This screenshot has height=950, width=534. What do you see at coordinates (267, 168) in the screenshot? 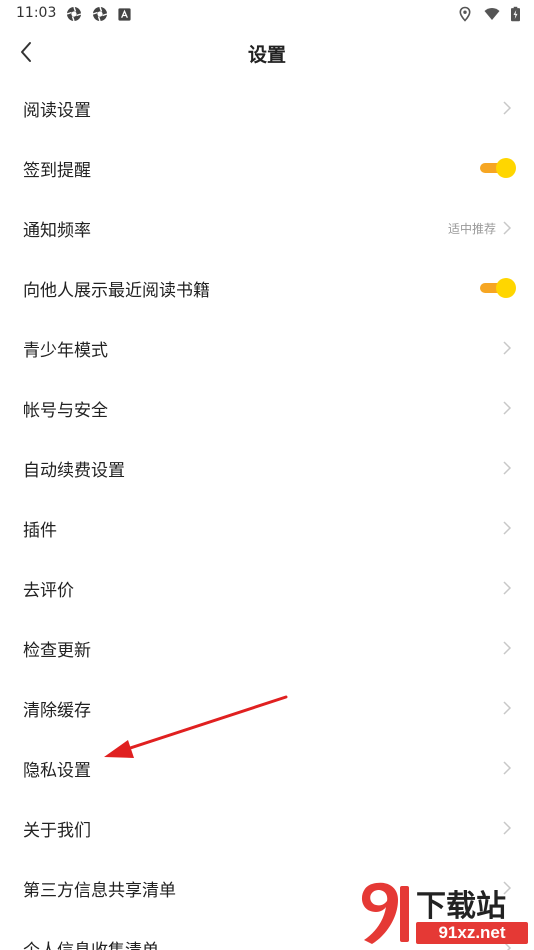
I see `settings-row-checkin-reminder: 签到提醒` at bounding box center [267, 168].